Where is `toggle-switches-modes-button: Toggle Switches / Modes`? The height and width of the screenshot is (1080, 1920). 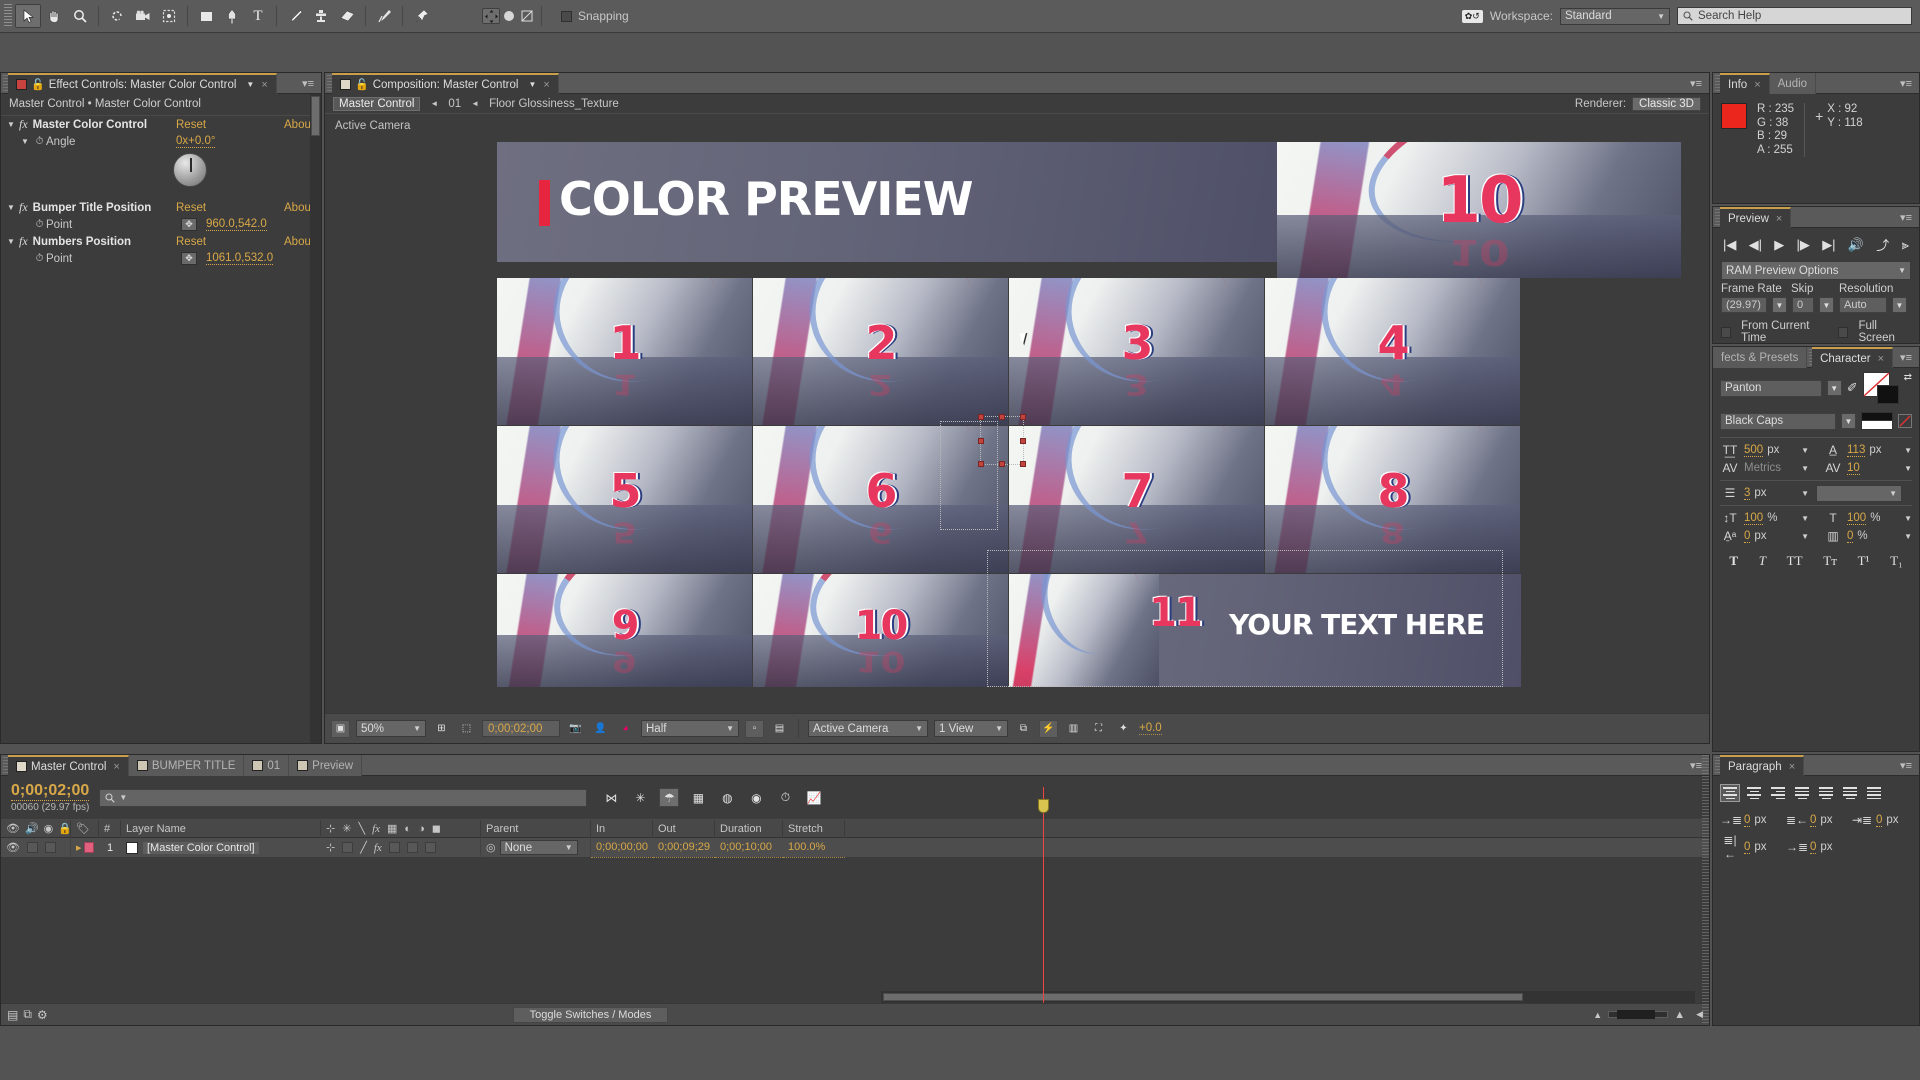
toggle-switches-modes-button: Toggle Switches / Modes is located at coordinates (590, 1014).